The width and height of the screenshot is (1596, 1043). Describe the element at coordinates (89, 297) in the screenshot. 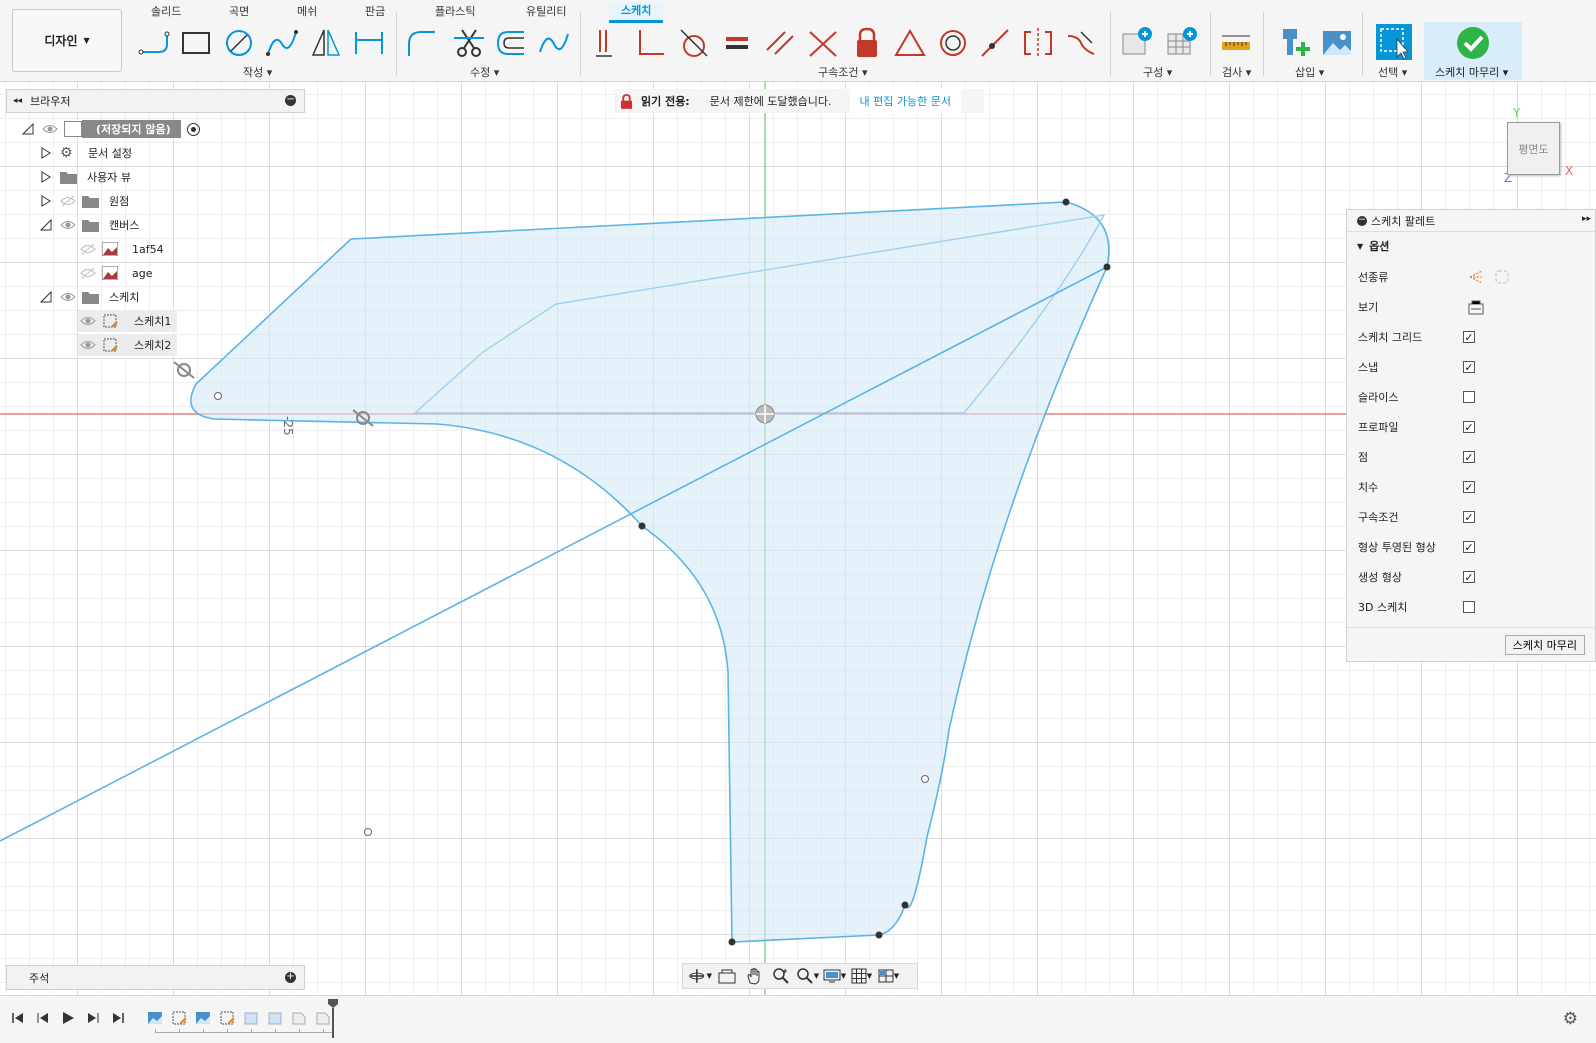

I see `tree-item-sketches: 스케치` at that location.